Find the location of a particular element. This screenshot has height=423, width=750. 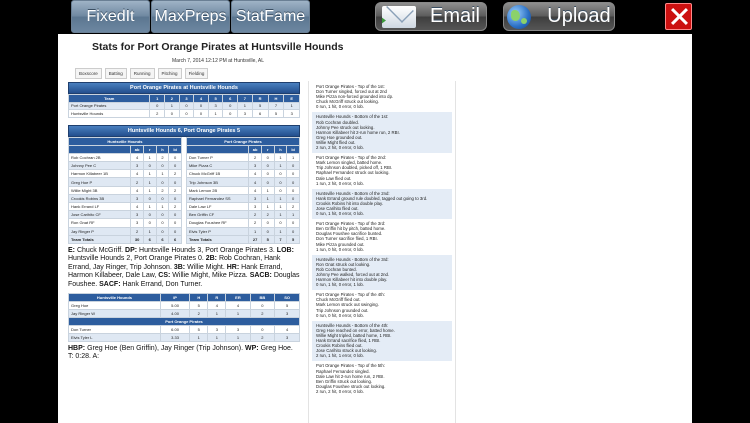

play-line: 0 run, 1 hit, 0 error, 0 lob. is located at coordinates (340, 214).